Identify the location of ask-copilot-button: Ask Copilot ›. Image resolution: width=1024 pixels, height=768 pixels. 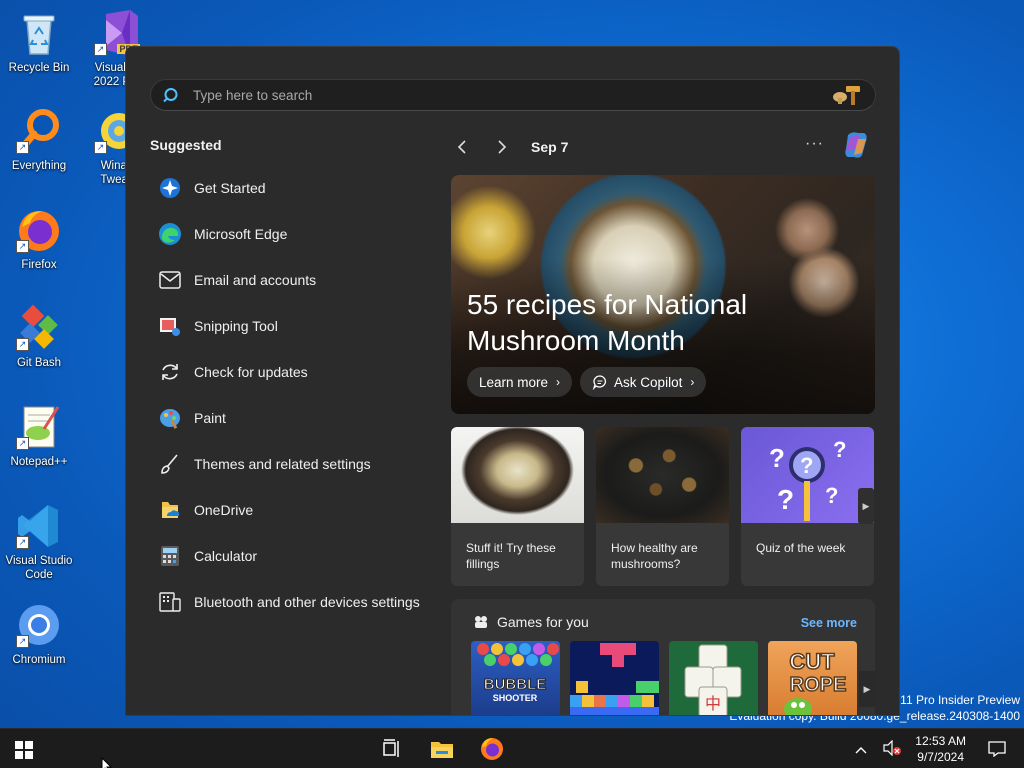
(643, 382).